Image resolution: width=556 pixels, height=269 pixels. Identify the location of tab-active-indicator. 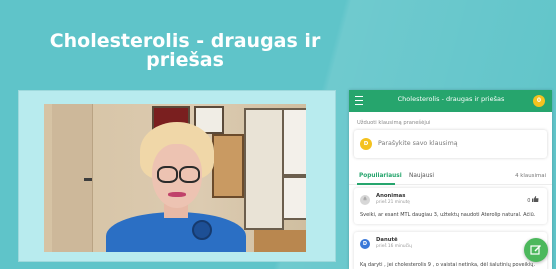
(376, 184).